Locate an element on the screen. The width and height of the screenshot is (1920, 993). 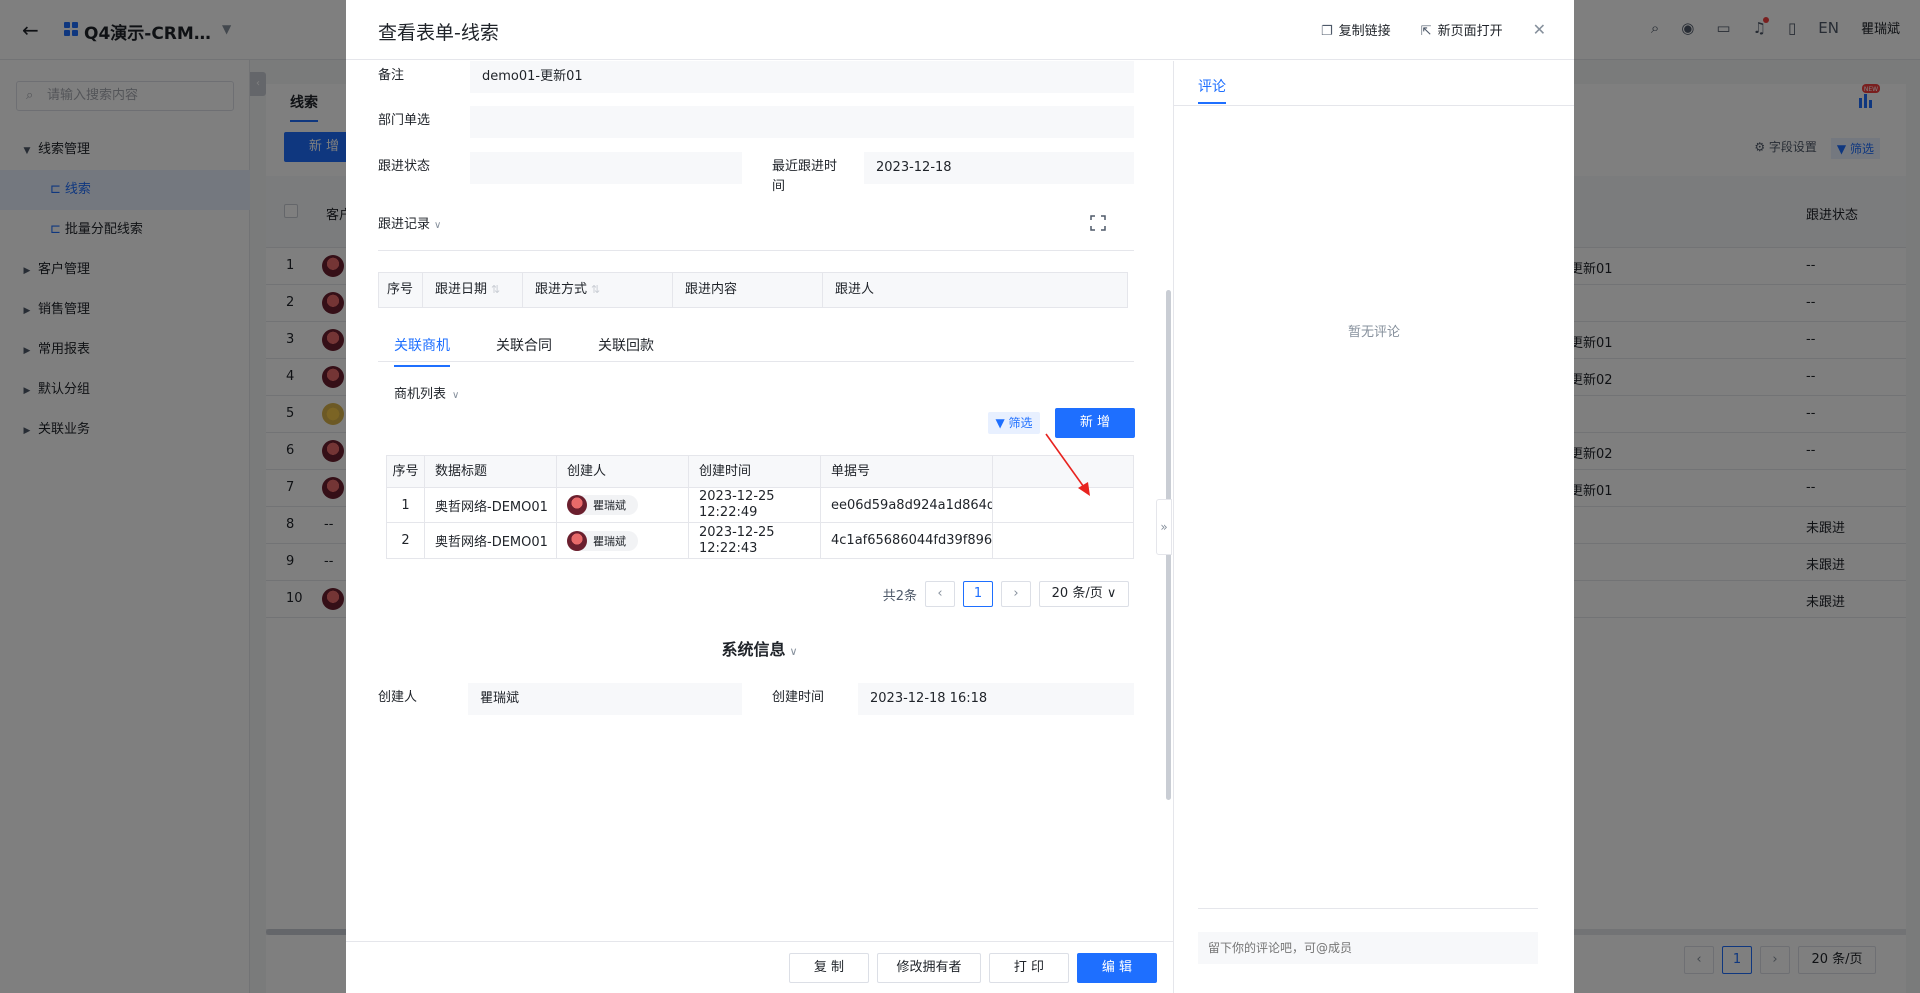
print-button: 打 印 is located at coordinates (1029, 968).